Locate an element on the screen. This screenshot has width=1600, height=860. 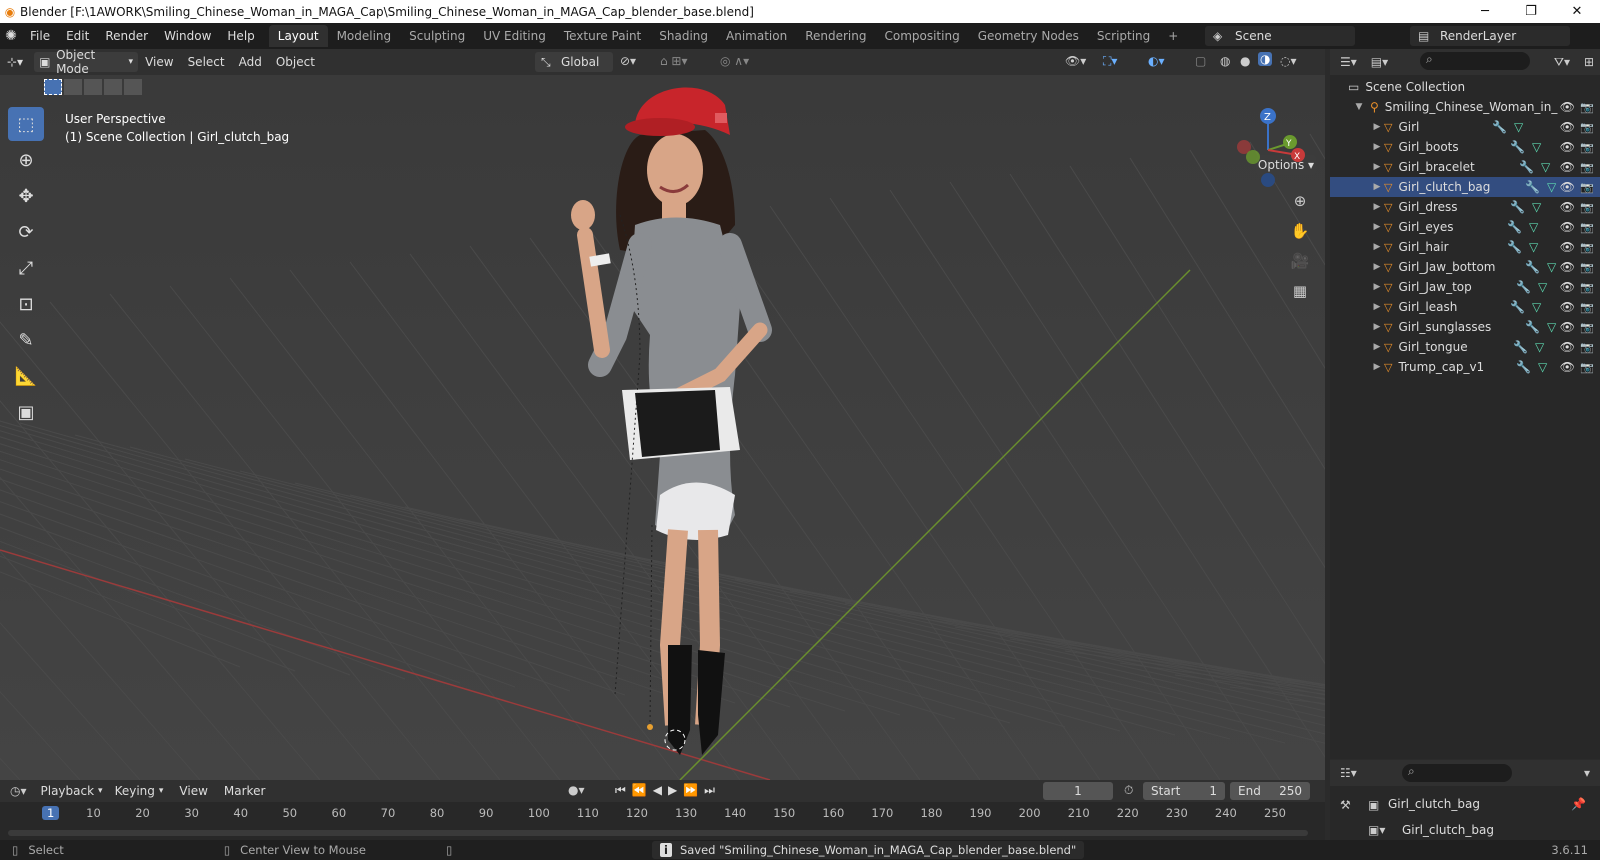
tab-uv-editing: UV Editing is located at coordinates (514, 36).